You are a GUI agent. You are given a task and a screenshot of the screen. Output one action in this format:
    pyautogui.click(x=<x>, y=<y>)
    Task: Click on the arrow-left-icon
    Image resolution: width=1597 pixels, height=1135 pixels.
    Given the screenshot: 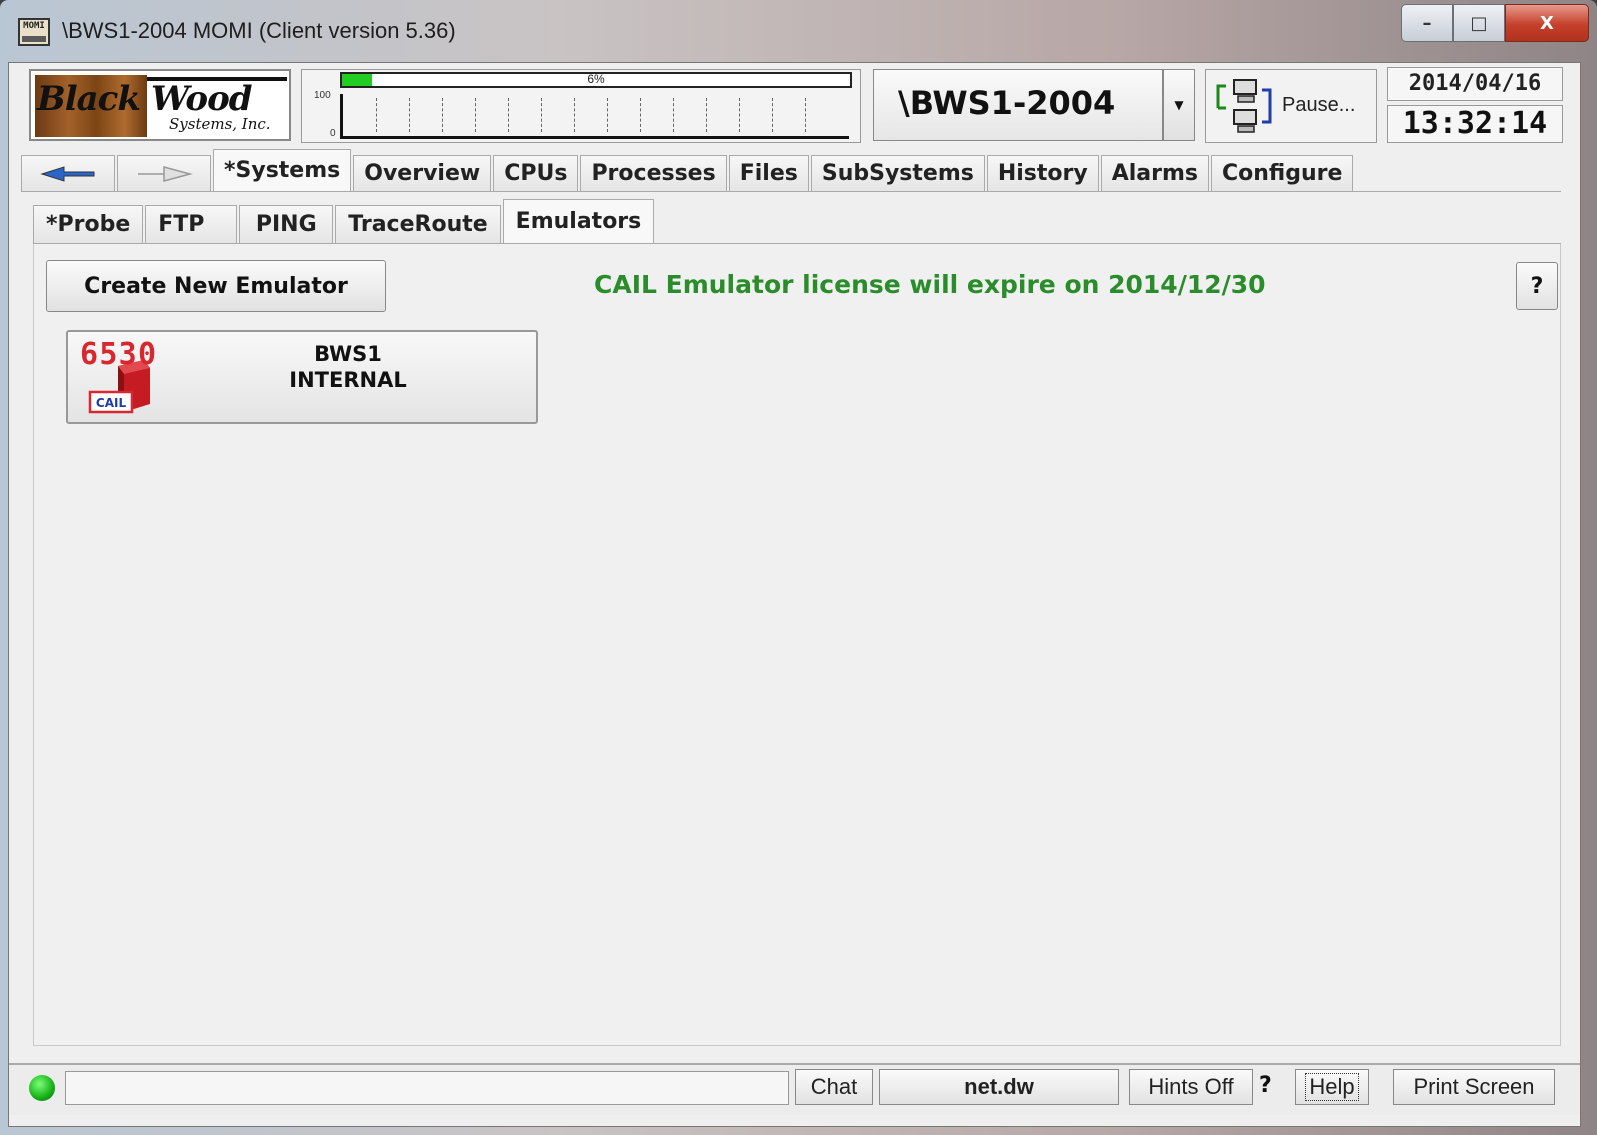 What is the action you would take?
    pyautogui.click(x=67, y=173)
    